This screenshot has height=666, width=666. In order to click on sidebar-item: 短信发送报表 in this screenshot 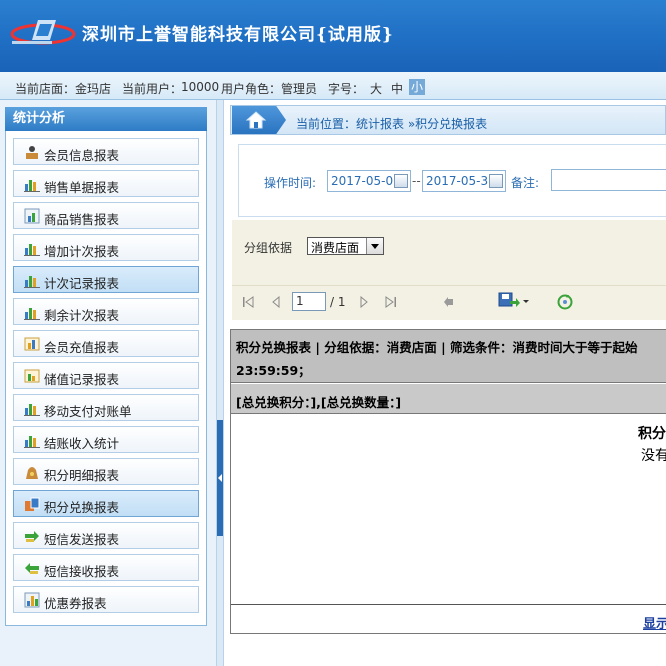, I will do `click(106, 535)`.